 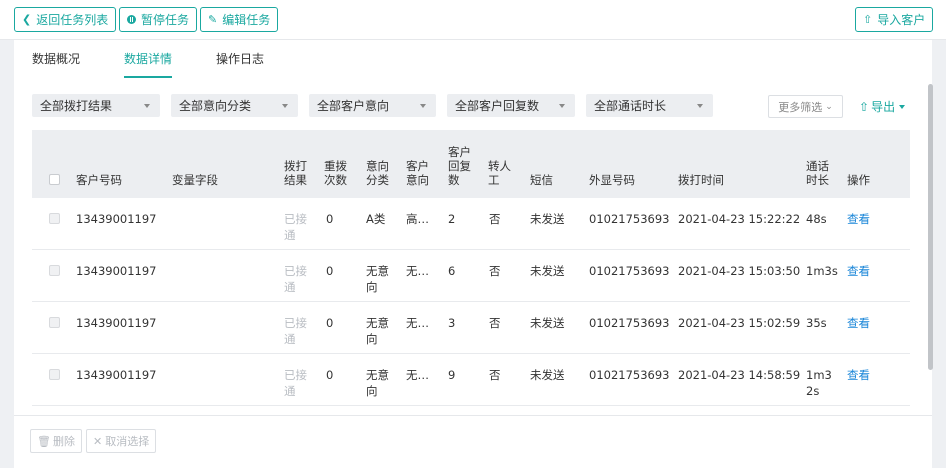 I want to click on th-sms: 短信, so click(x=541, y=180).